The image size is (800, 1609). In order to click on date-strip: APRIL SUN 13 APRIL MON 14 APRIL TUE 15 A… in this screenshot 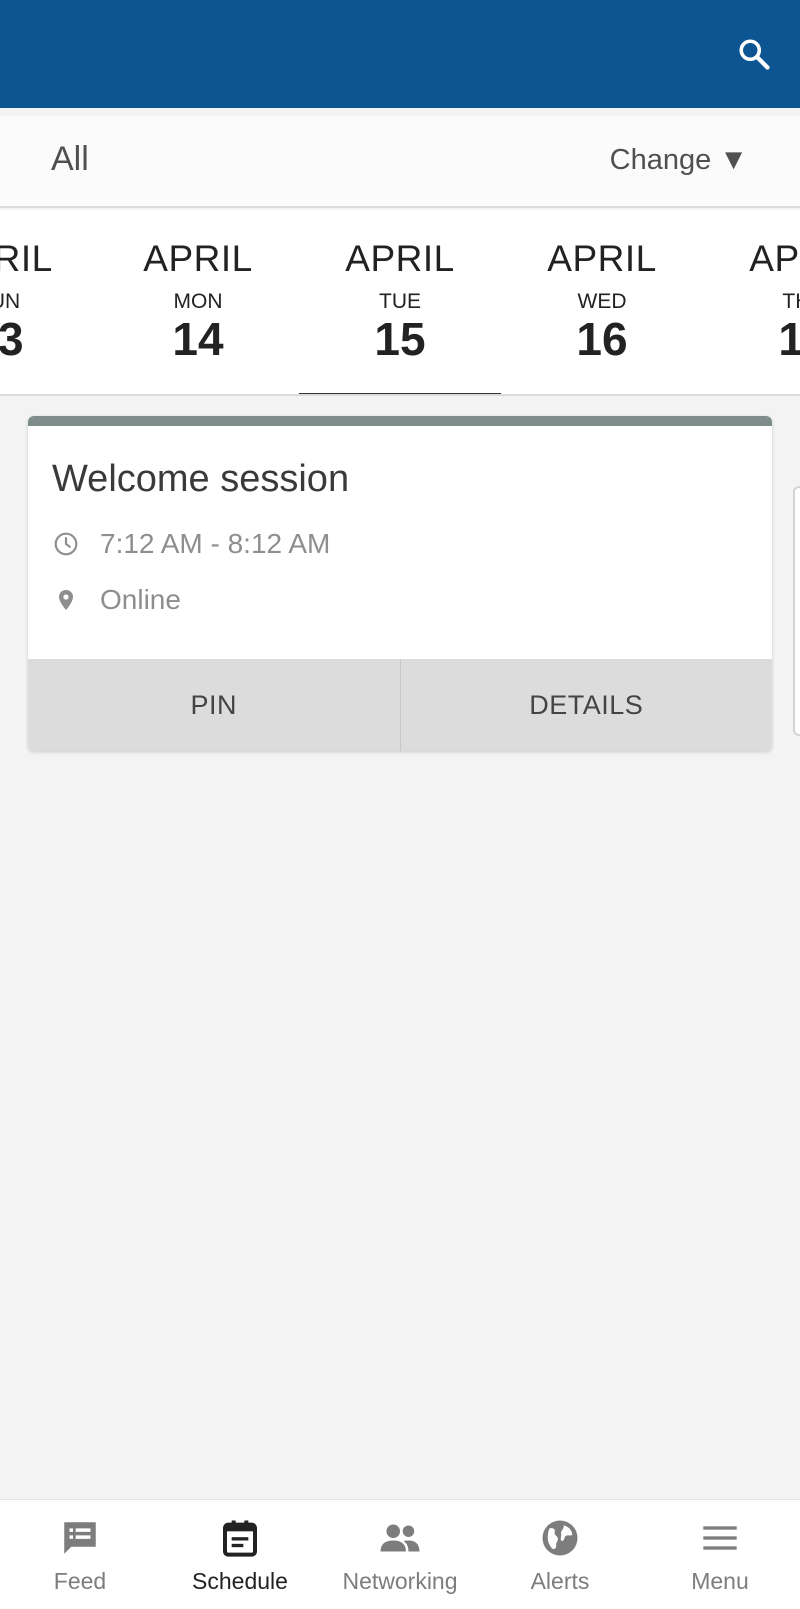, I will do `click(400, 303)`.